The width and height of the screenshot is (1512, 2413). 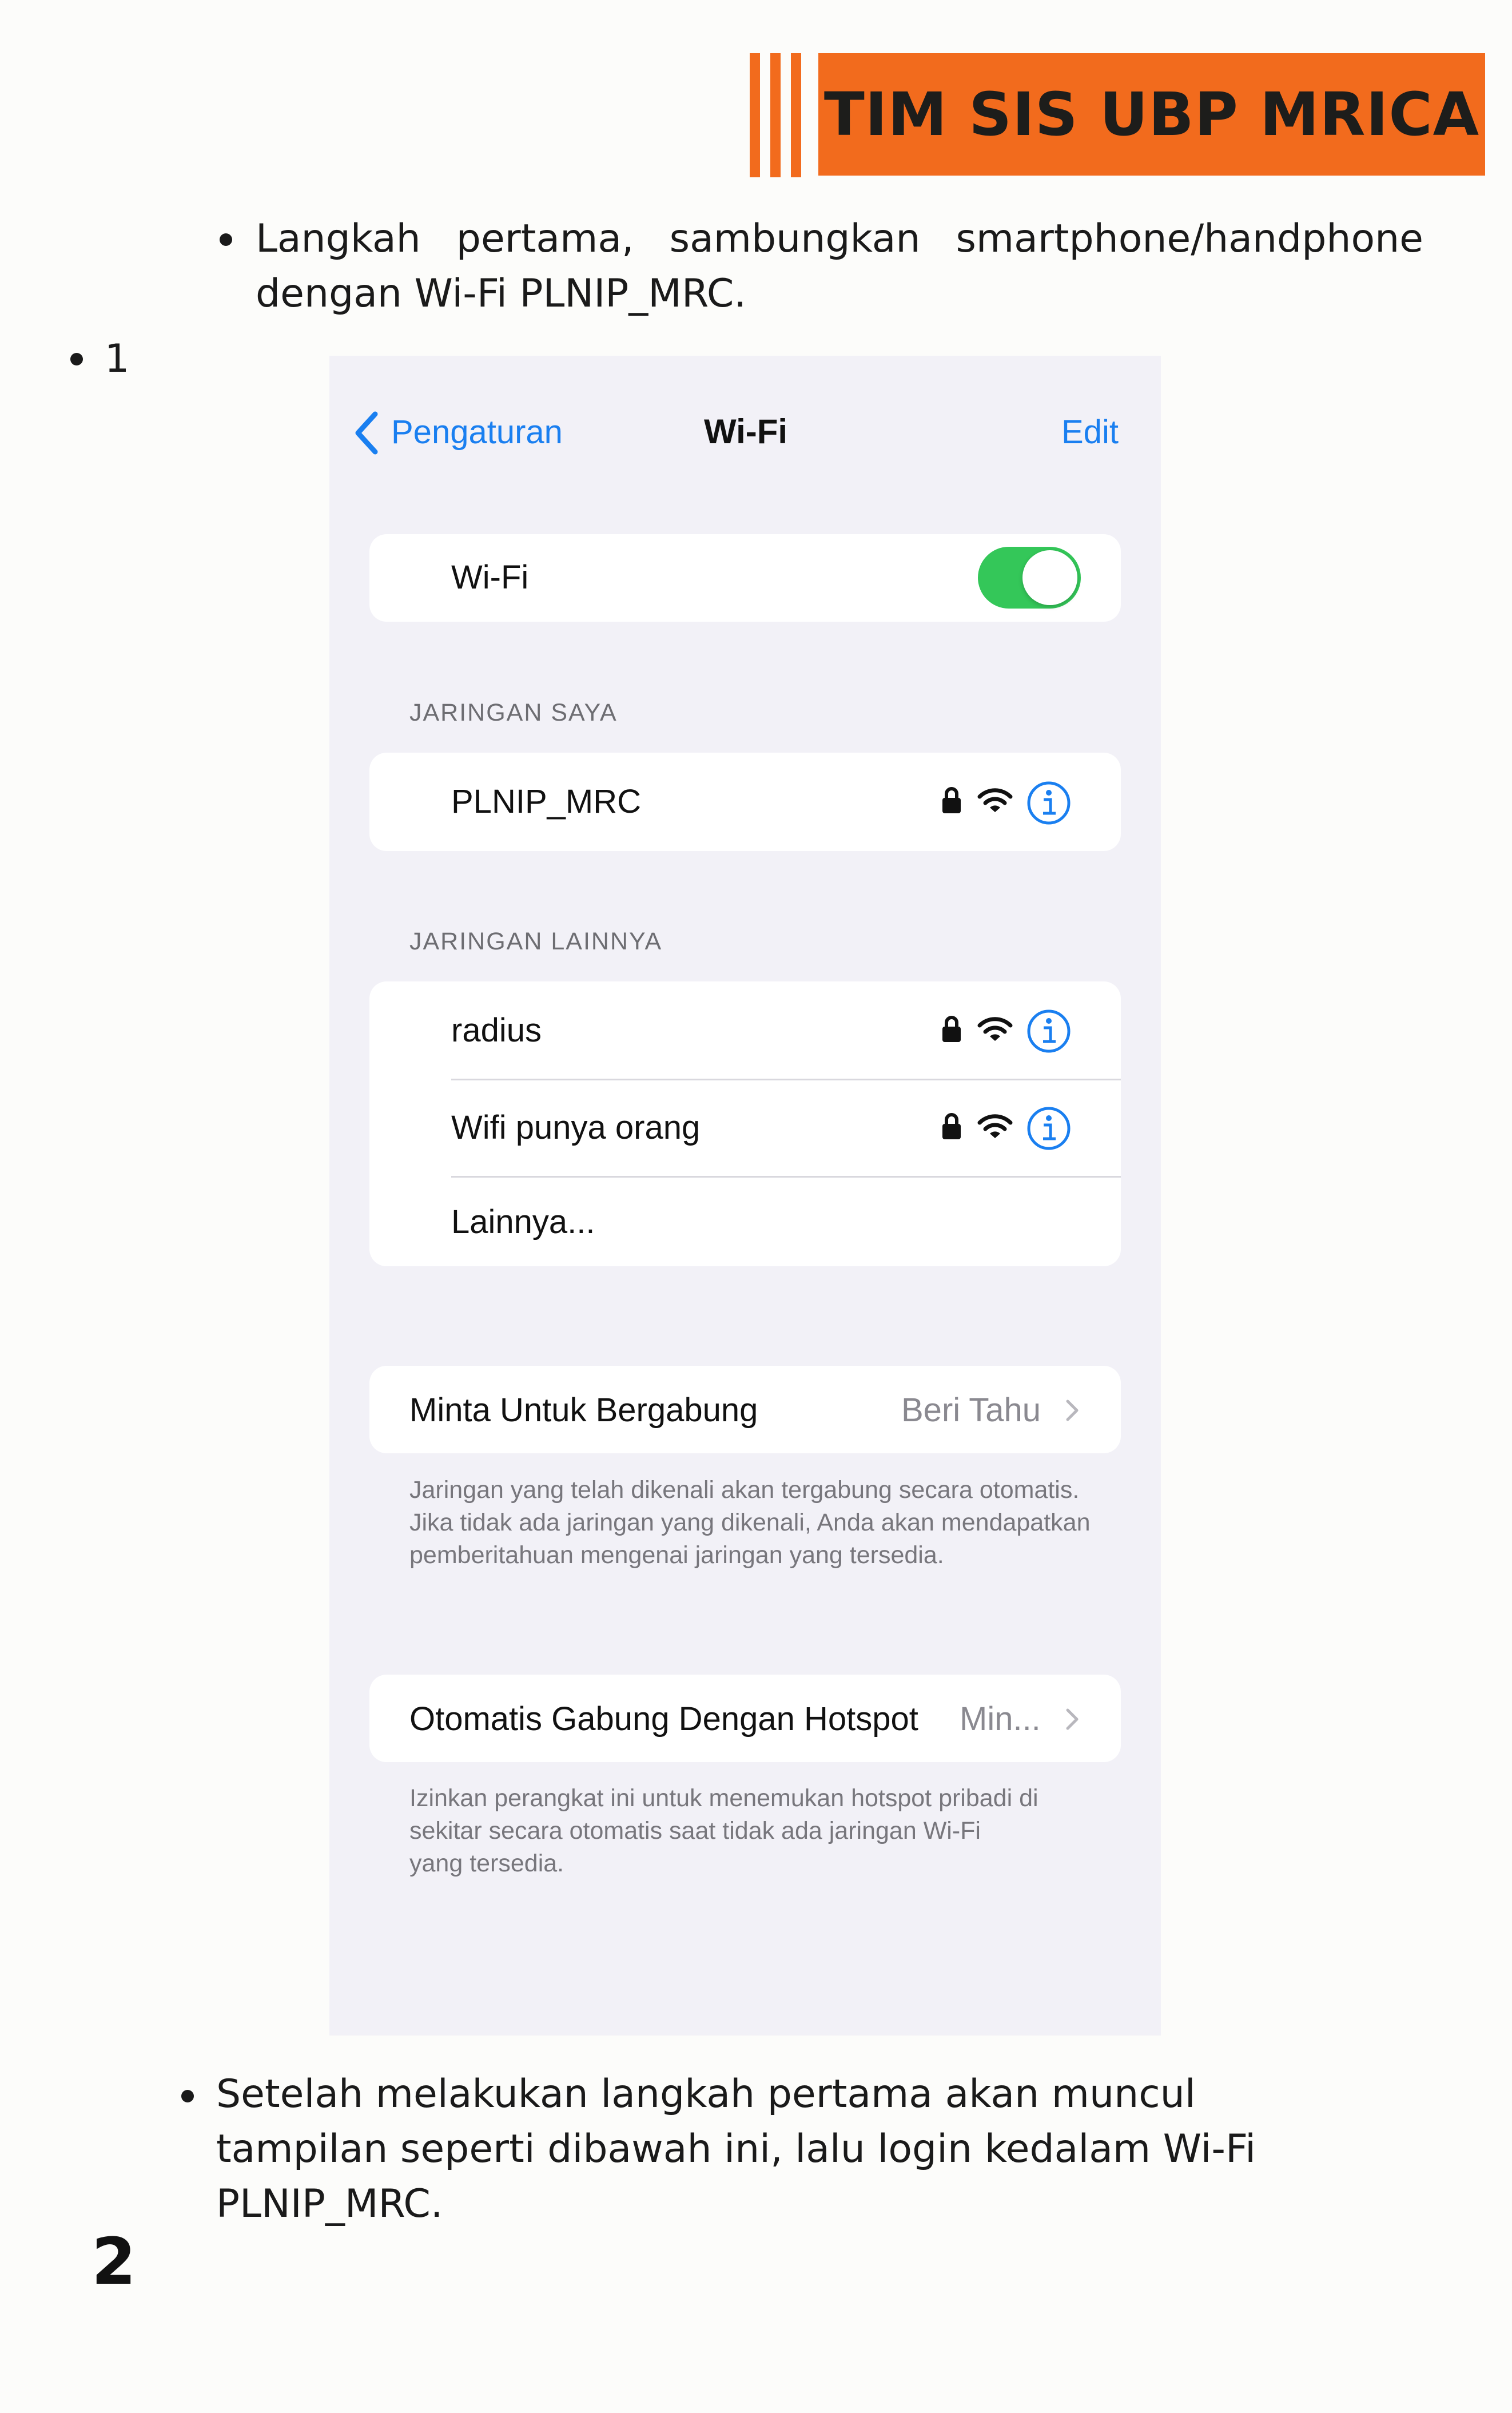 I want to click on edit-button: Edit, so click(x=1090, y=432).